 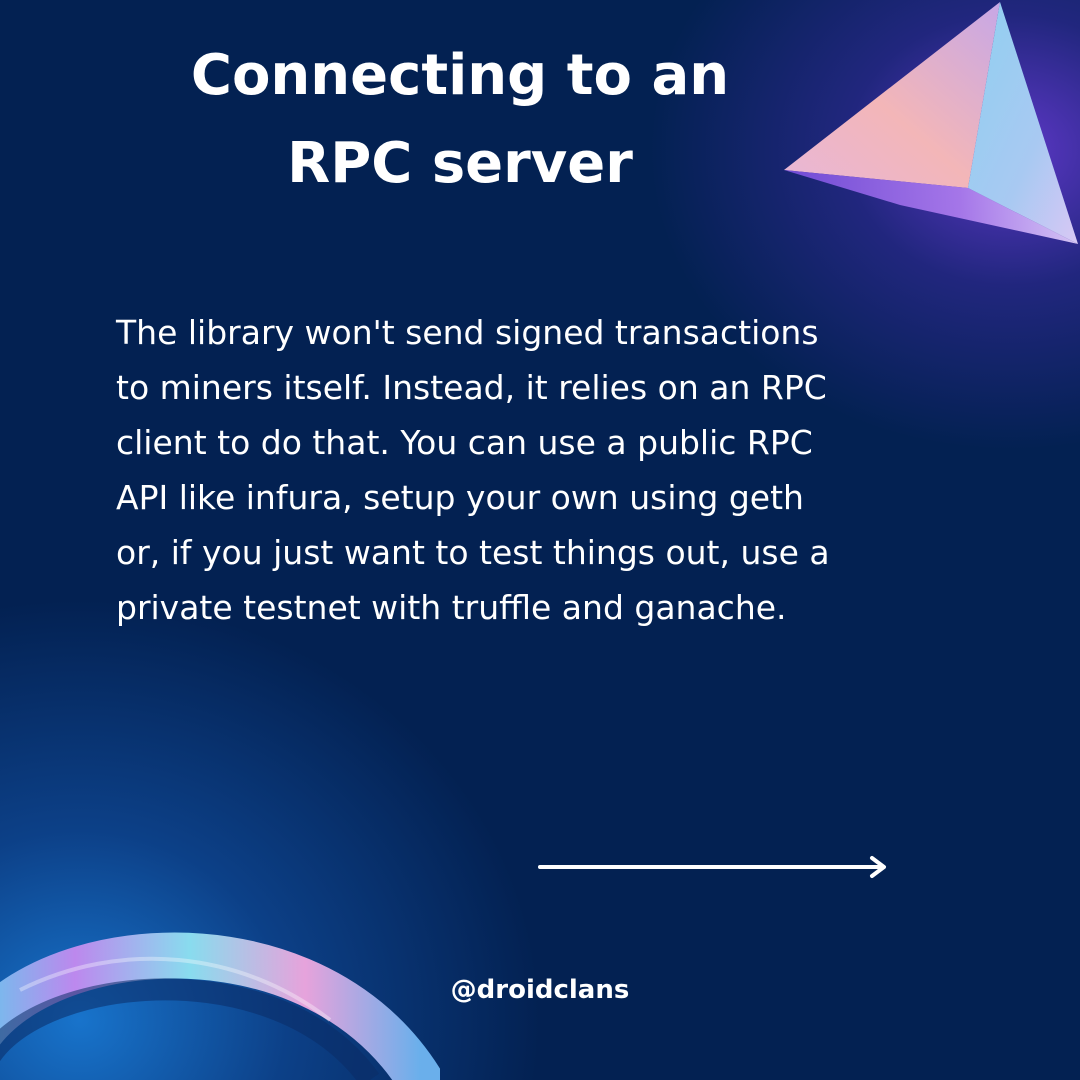 I want to click on pyramid-graphic, so click(x=931, y=123).